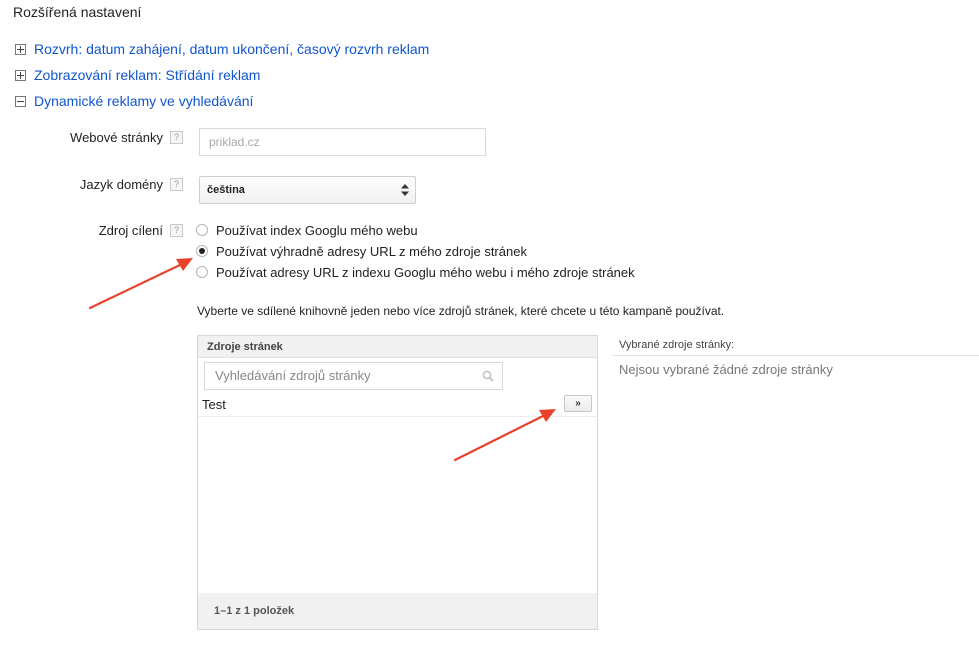 The height and width of the screenshot is (657, 979). I want to click on expander-dynamic-search-ads: Dynamické reklamy ve vyhledávání, so click(134, 101).